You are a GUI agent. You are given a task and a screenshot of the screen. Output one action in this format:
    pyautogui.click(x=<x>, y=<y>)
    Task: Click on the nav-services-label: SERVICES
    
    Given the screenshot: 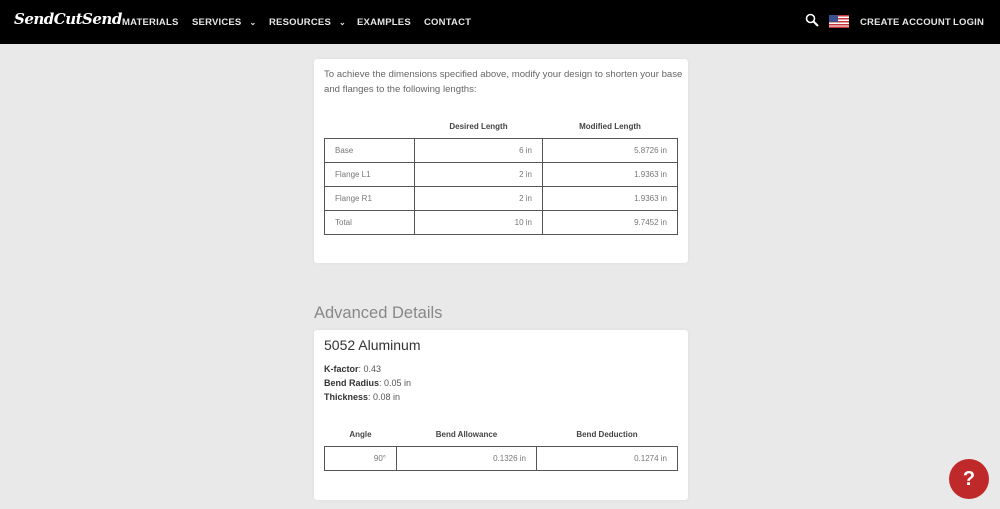 What is the action you would take?
    pyautogui.click(x=217, y=22)
    